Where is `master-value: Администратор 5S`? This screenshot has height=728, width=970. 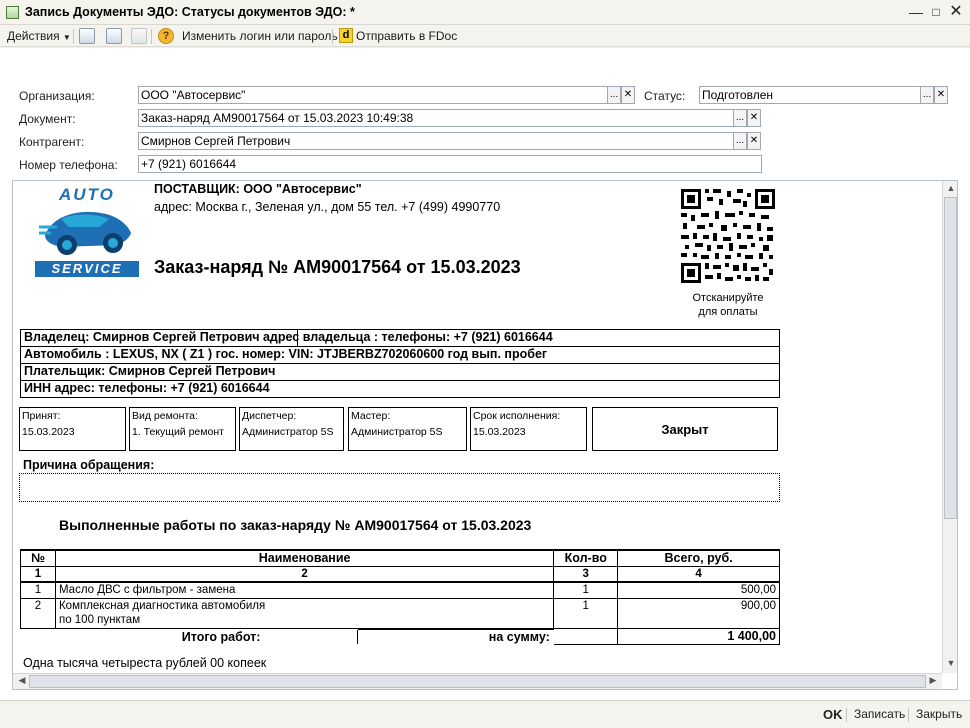
master-value: Администратор 5S is located at coordinates (397, 432).